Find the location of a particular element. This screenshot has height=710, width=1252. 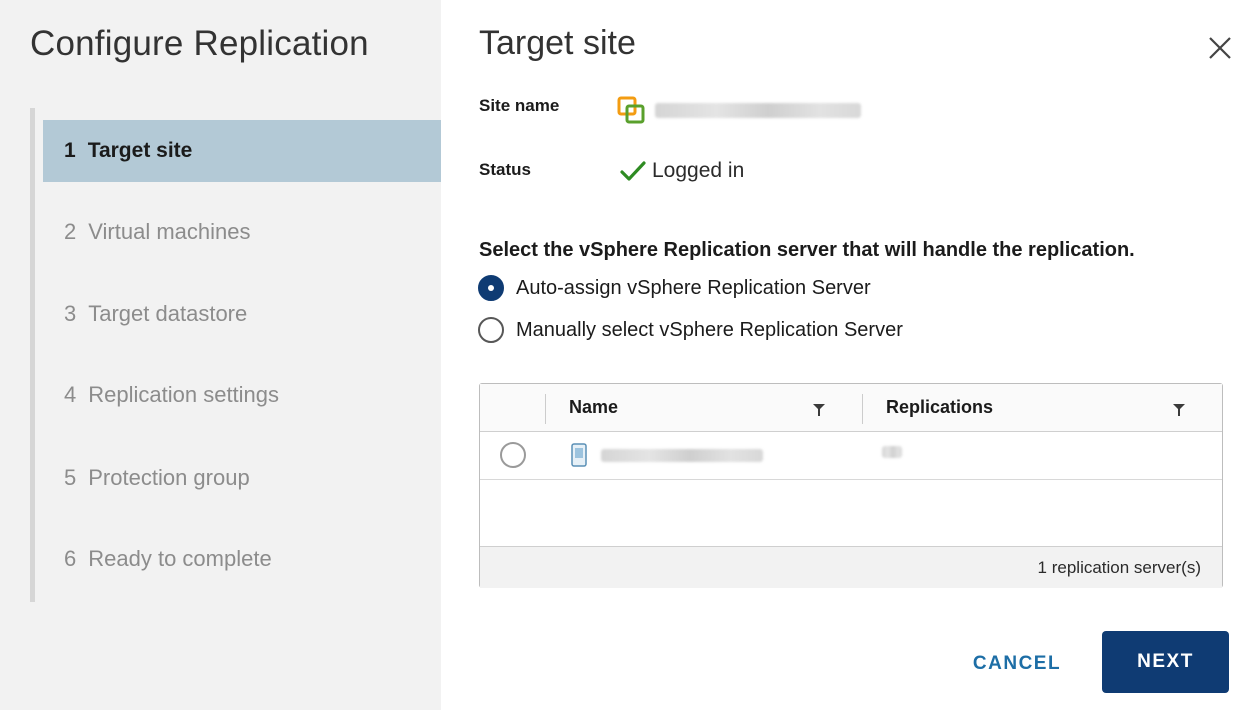

vcenter-site-icon is located at coordinates (631, 110).